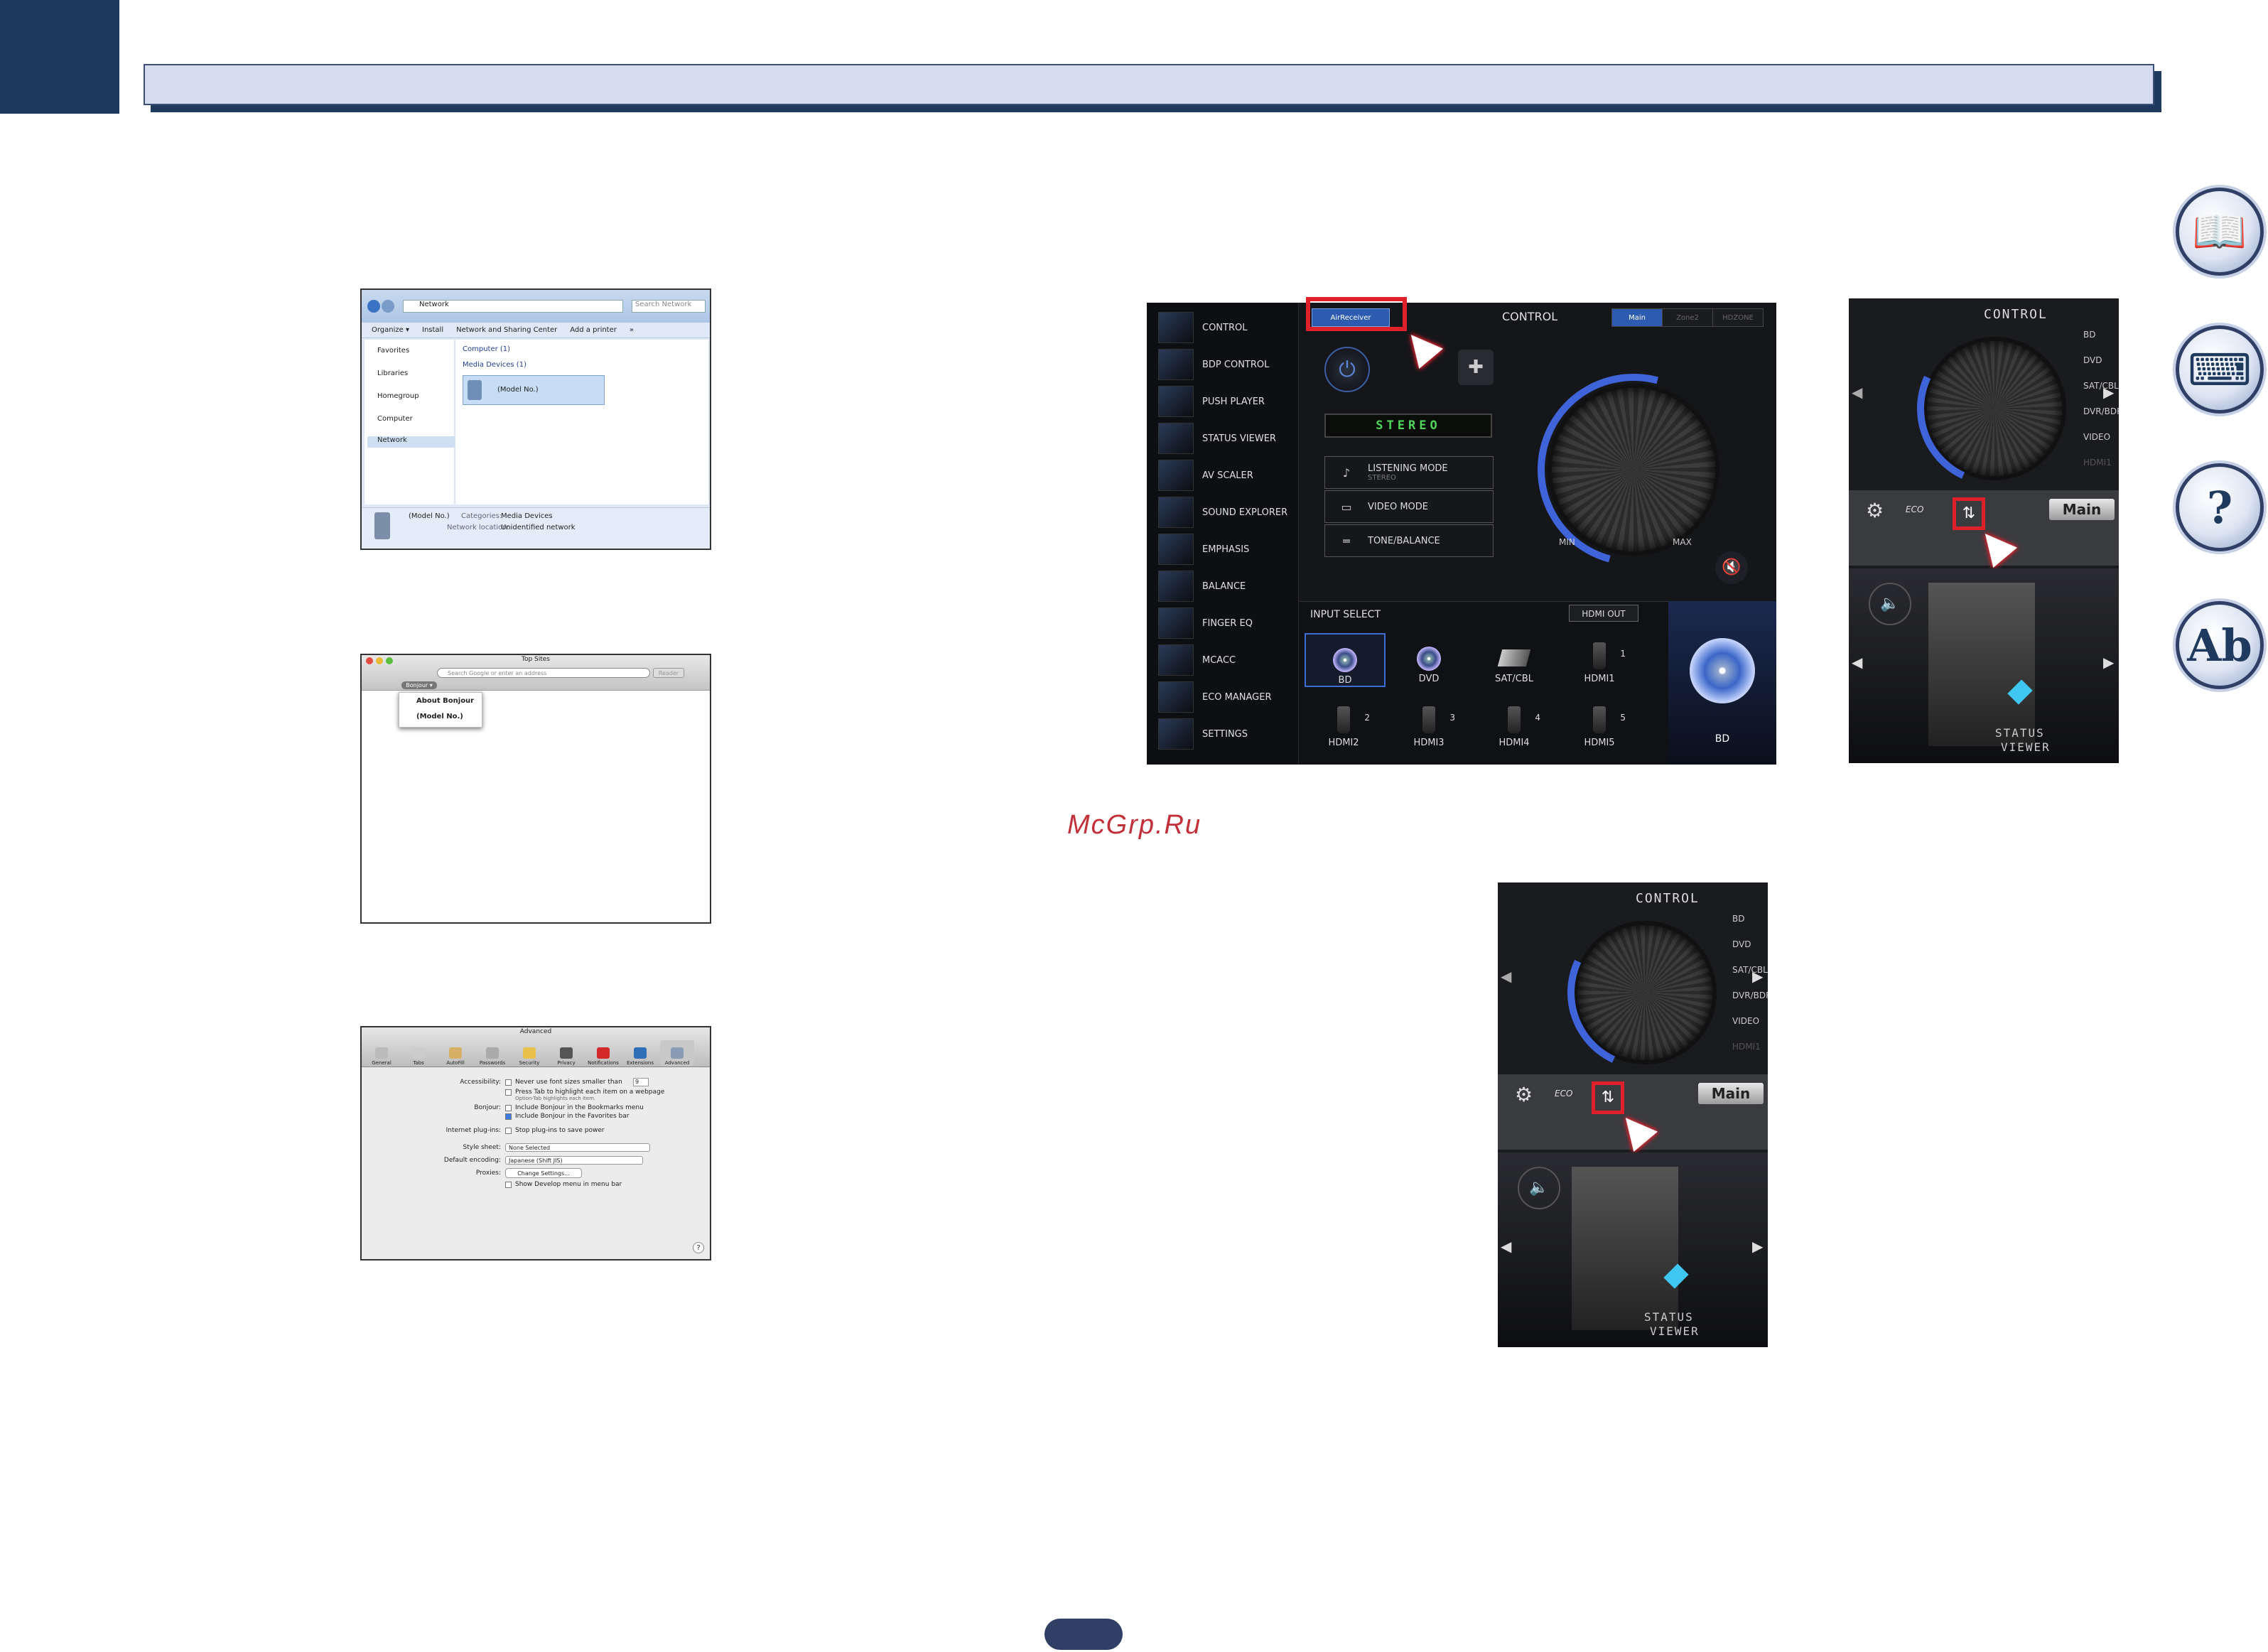  I want to click on phone1-bottom-left-arrow-icon: ◀, so click(1857, 662).